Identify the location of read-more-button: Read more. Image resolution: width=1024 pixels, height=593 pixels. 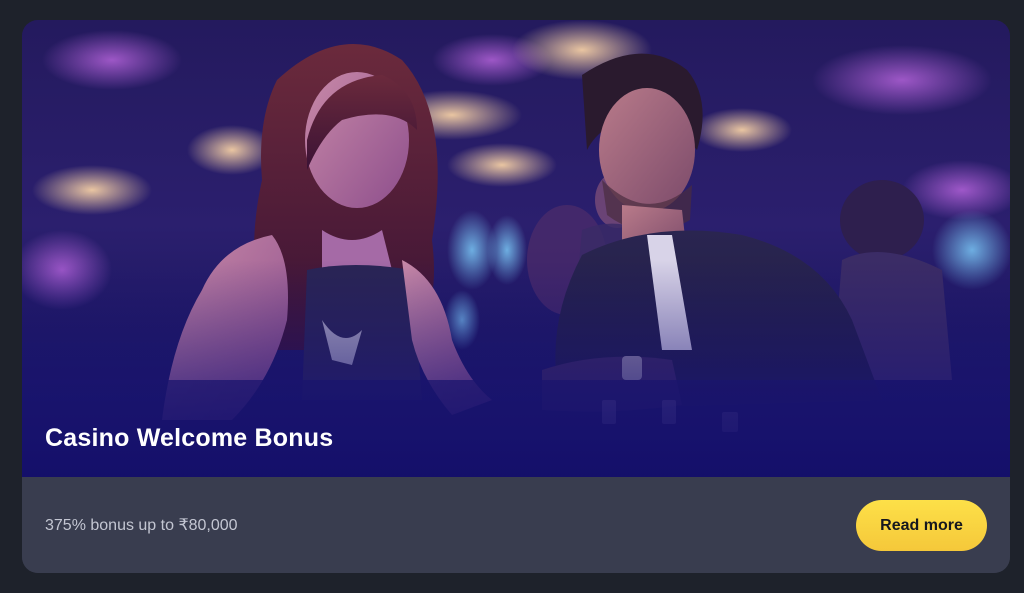
(921, 525).